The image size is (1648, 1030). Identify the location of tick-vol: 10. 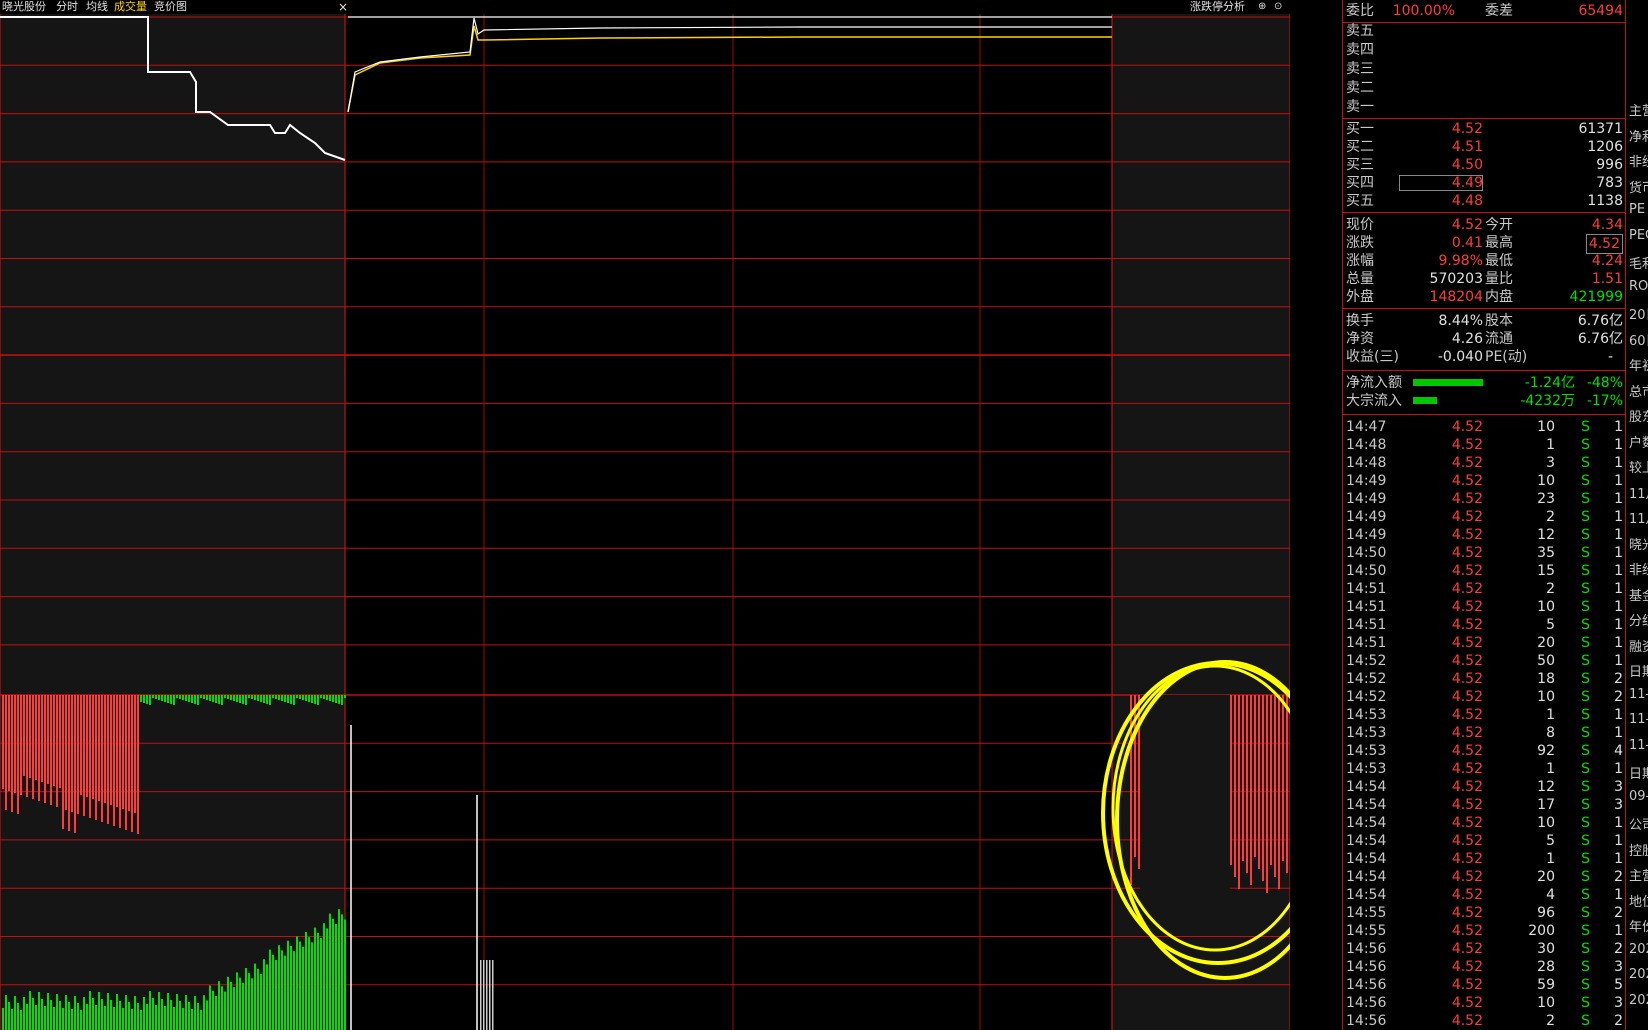
(1546, 607).